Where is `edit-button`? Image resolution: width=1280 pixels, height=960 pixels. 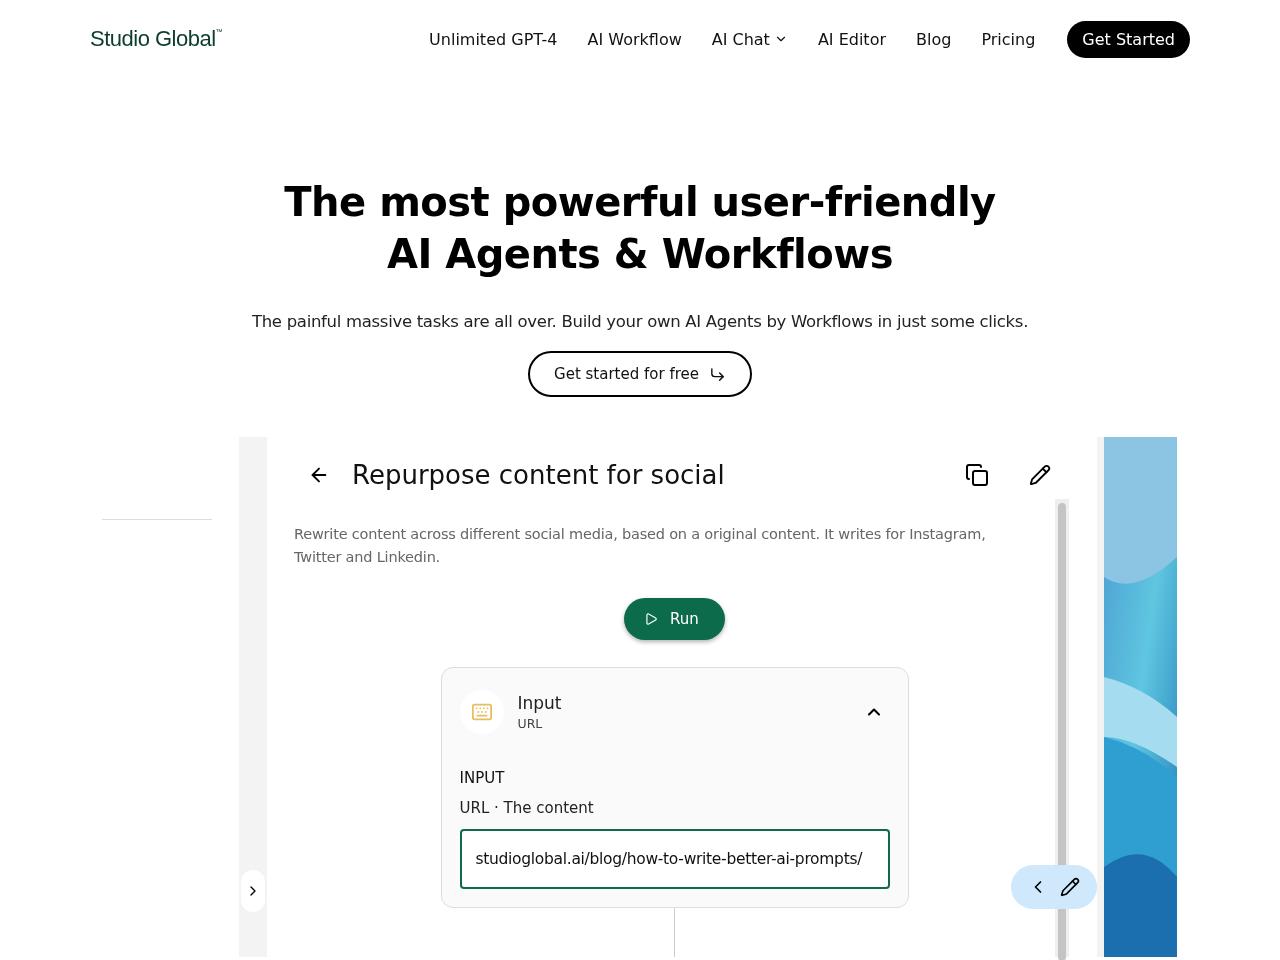
edit-button is located at coordinates (1070, 887).